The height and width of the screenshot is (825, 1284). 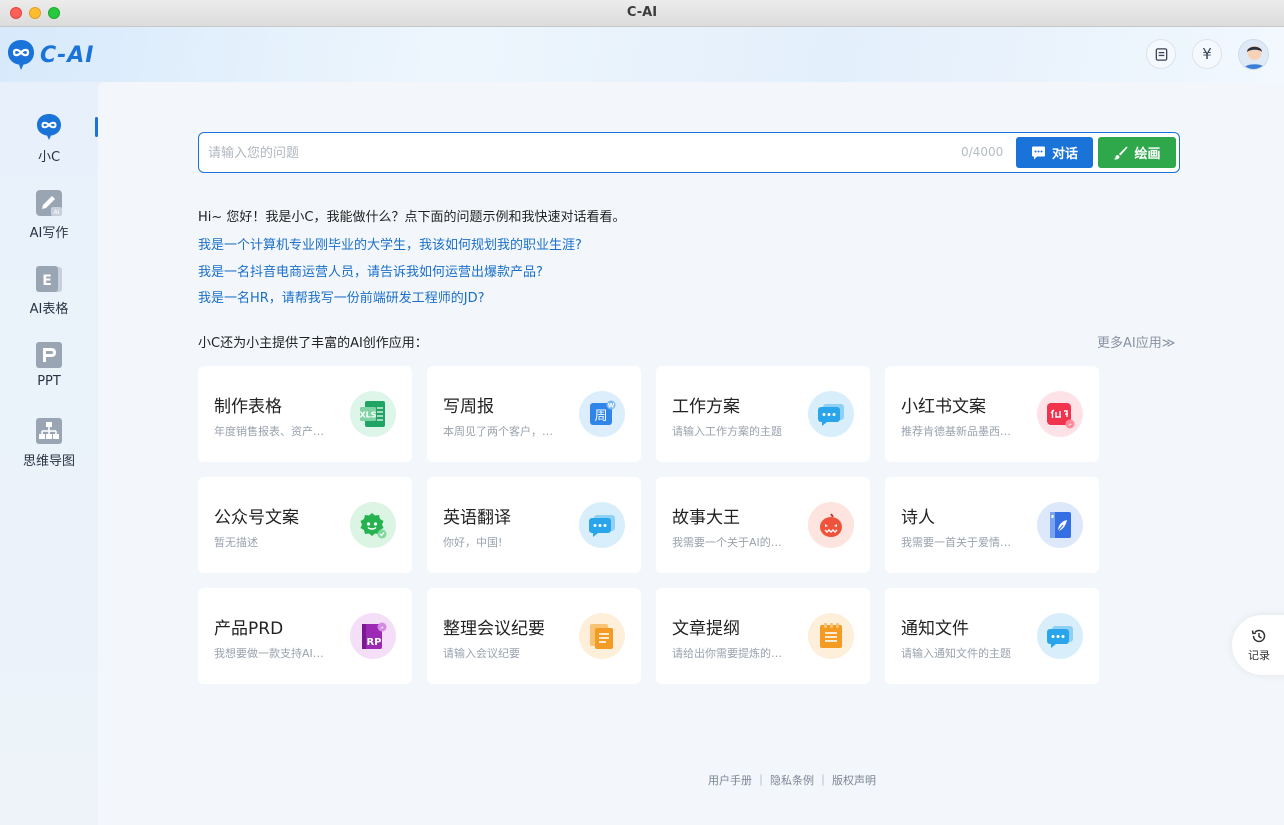 I want to click on app-card-desc: 年度销售报表、资产负债表, so click(x=273, y=431).